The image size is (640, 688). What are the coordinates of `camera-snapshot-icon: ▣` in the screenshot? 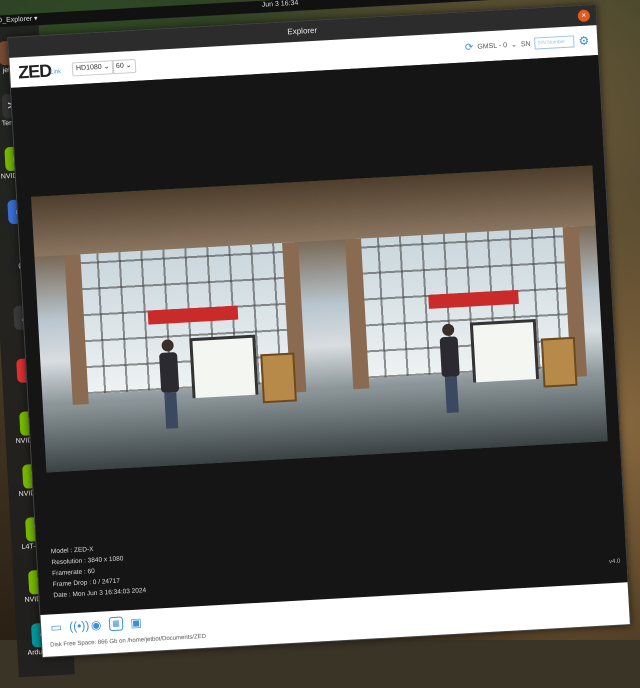 It's located at (136, 622).